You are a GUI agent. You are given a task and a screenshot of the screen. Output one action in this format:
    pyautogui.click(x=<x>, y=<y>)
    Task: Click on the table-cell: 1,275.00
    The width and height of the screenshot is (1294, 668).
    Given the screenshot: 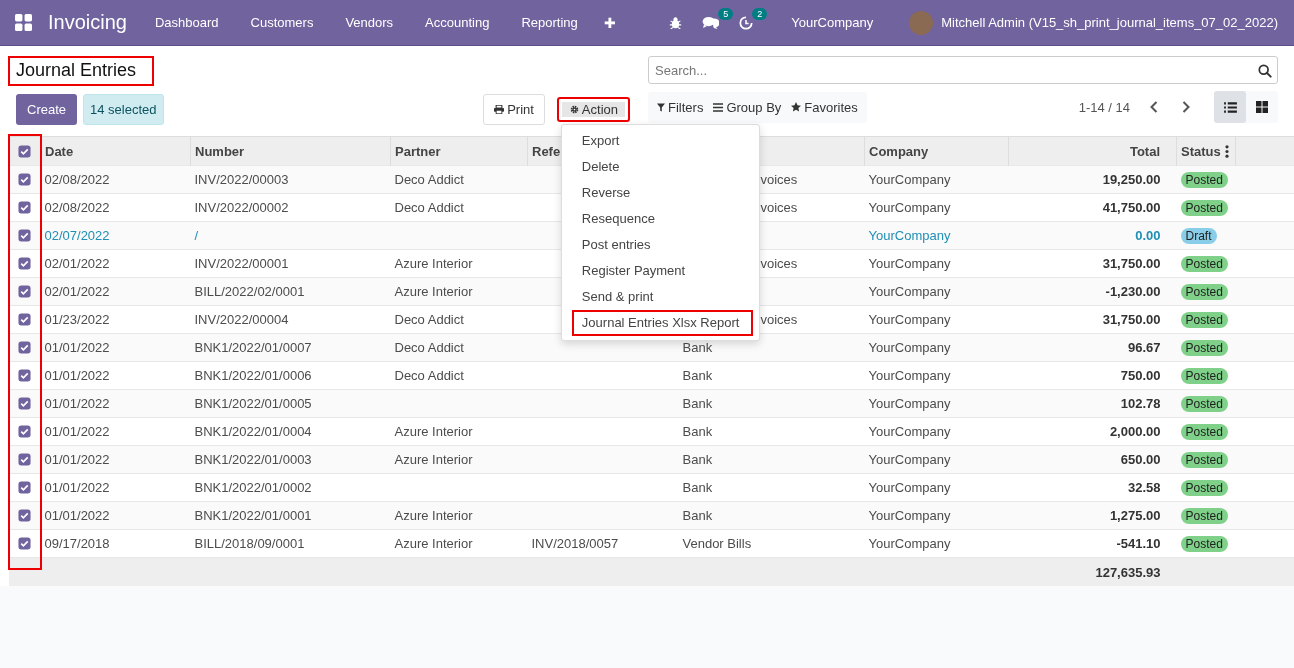 What is the action you would take?
    pyautogui.click(x=1135, y=515)
    